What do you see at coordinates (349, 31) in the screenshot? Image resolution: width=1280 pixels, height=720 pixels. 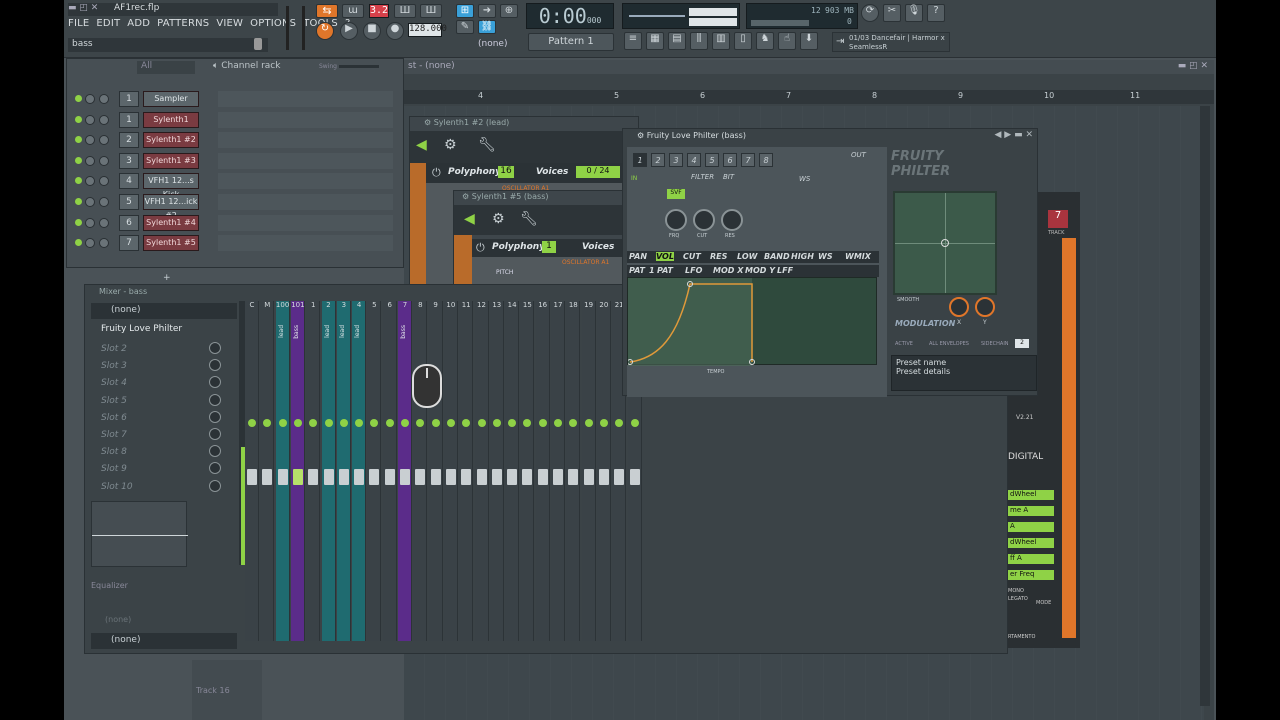 I see `play-button: ▶` at bounding box center [349, 31].